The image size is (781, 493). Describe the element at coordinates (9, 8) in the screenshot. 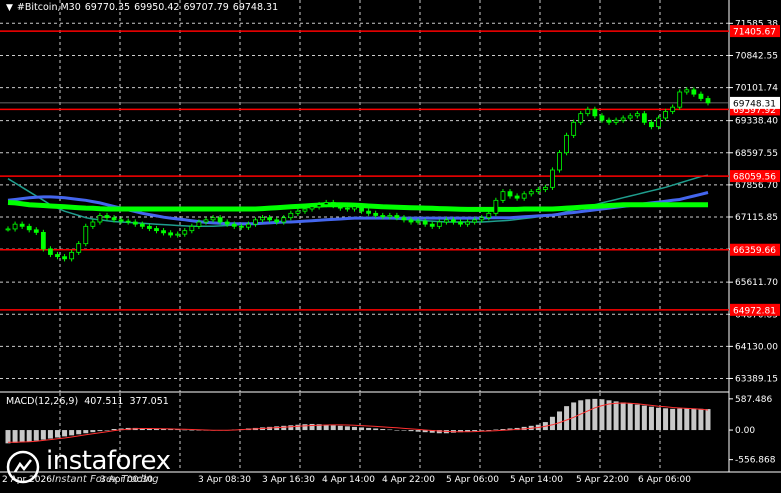

I see `triangle-down-icon: ▼` at that location.